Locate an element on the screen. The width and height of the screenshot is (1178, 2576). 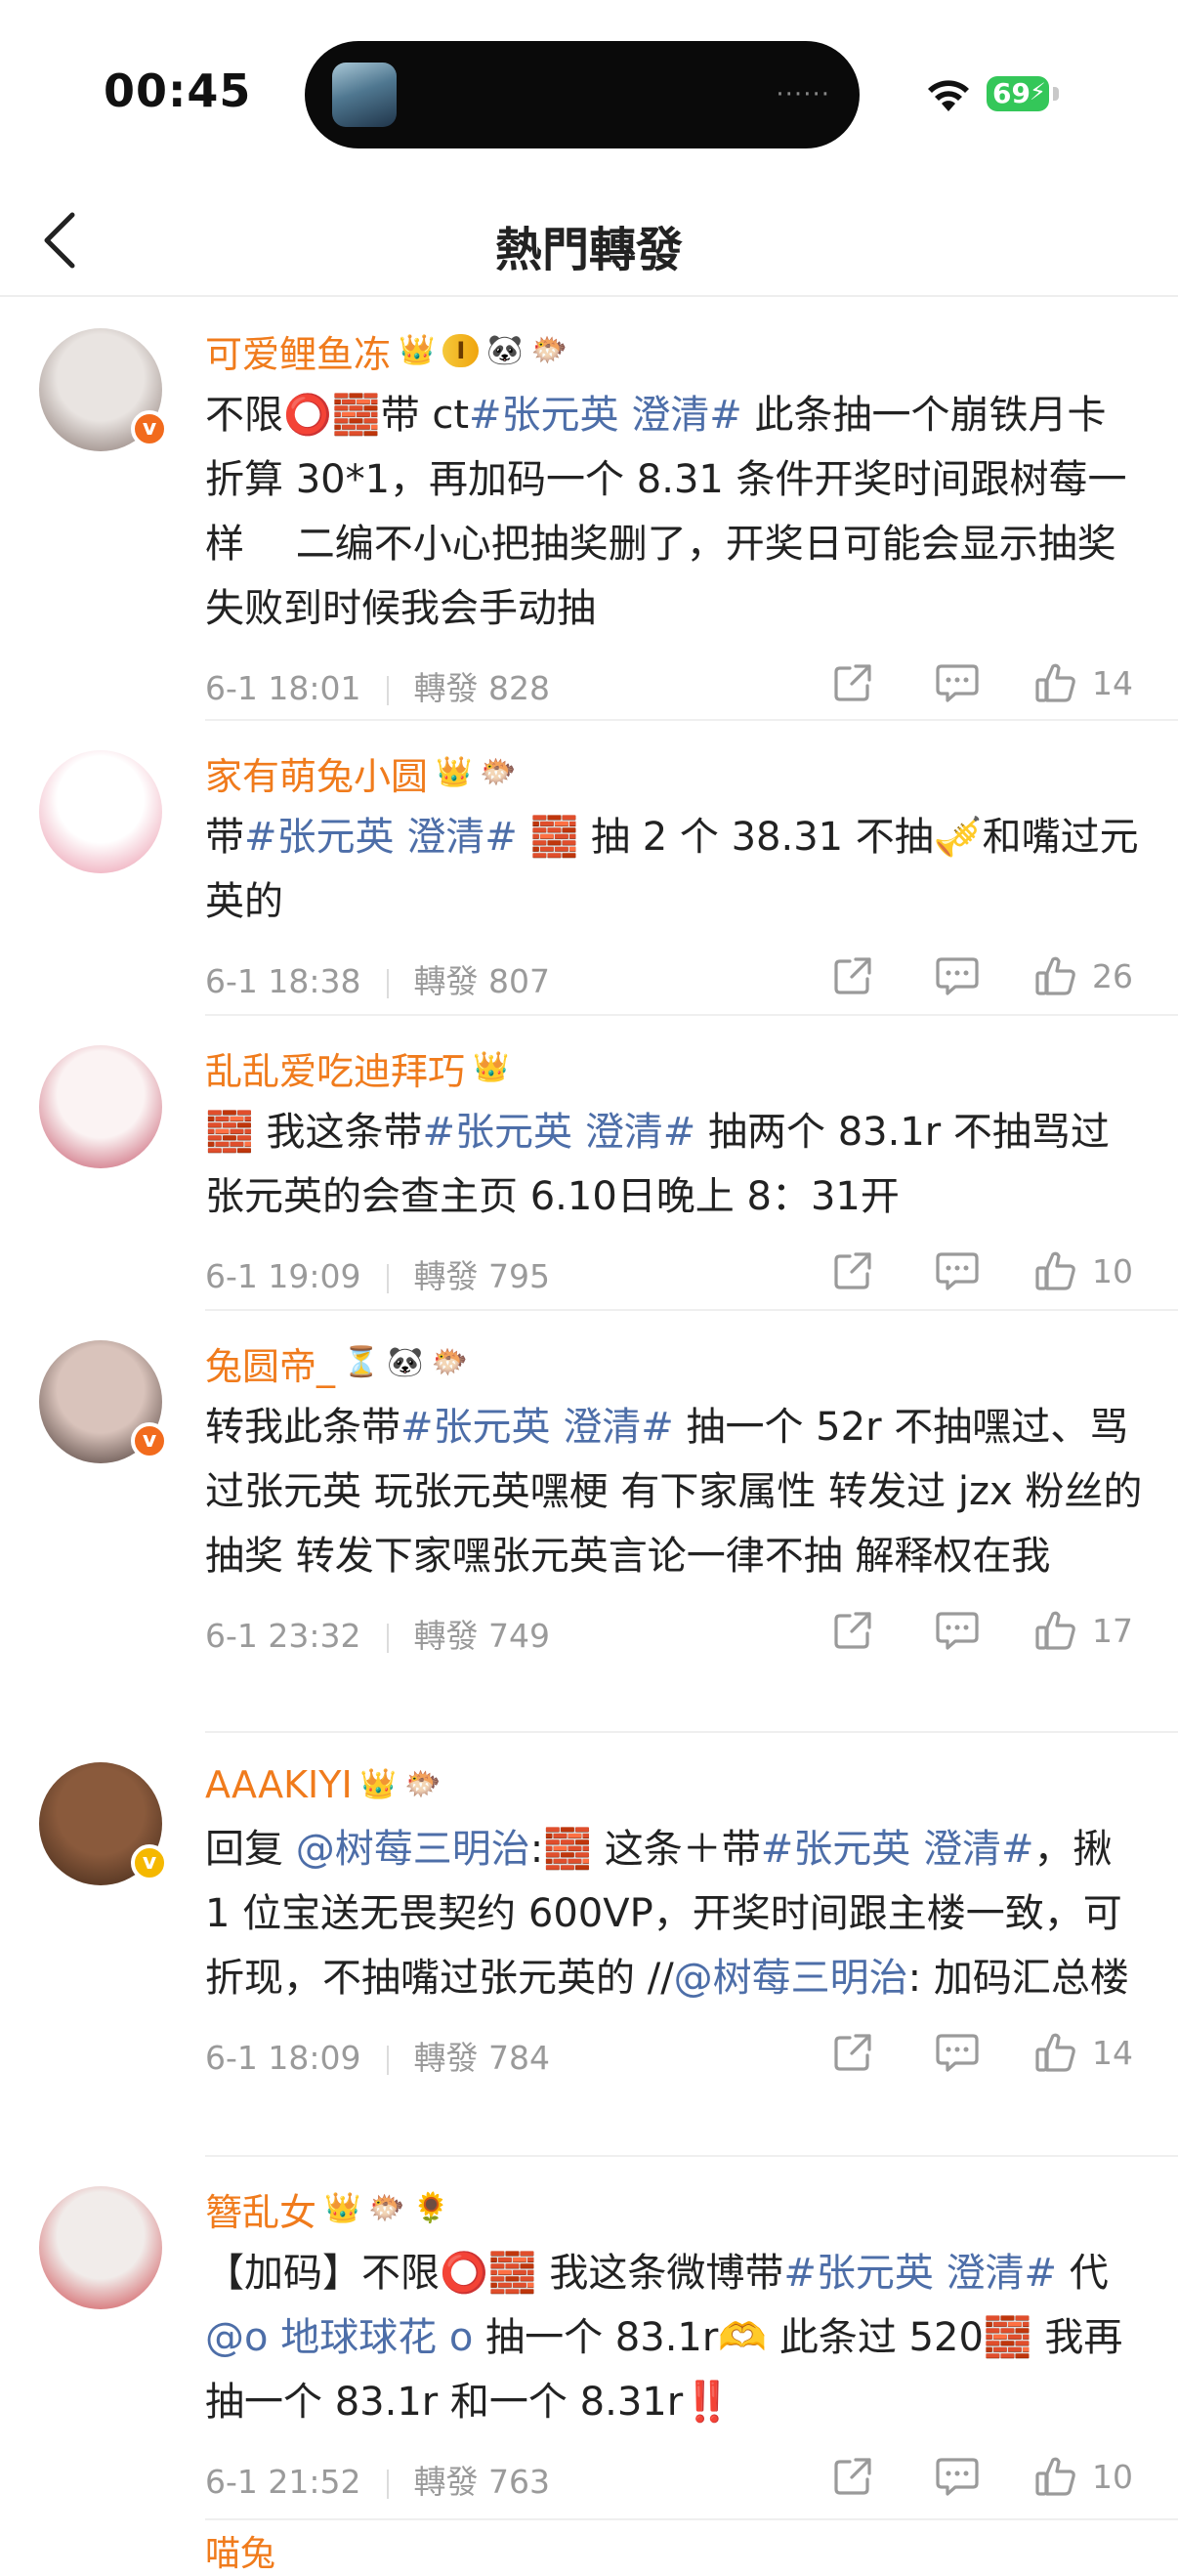
status-bar: 00:45 ······ 69 ⚡ is located at coordinates (589, 93).